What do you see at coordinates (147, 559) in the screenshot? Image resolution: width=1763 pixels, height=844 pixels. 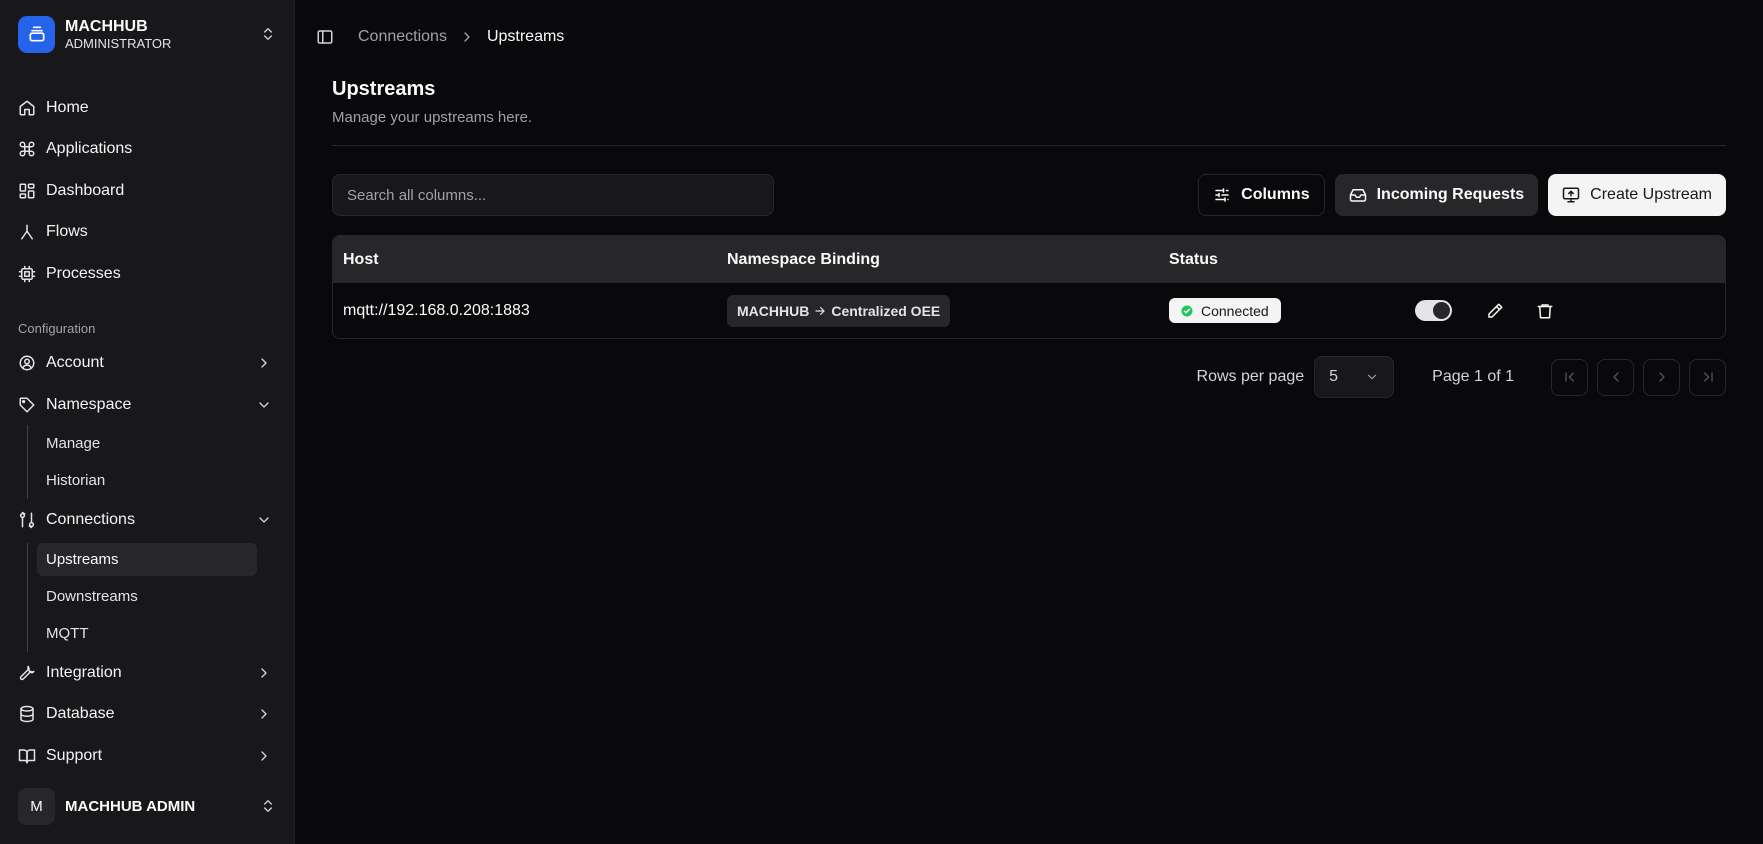 I see `sidebar-subitem-upstreams: Upstreams` at bounding box center [147, 559].